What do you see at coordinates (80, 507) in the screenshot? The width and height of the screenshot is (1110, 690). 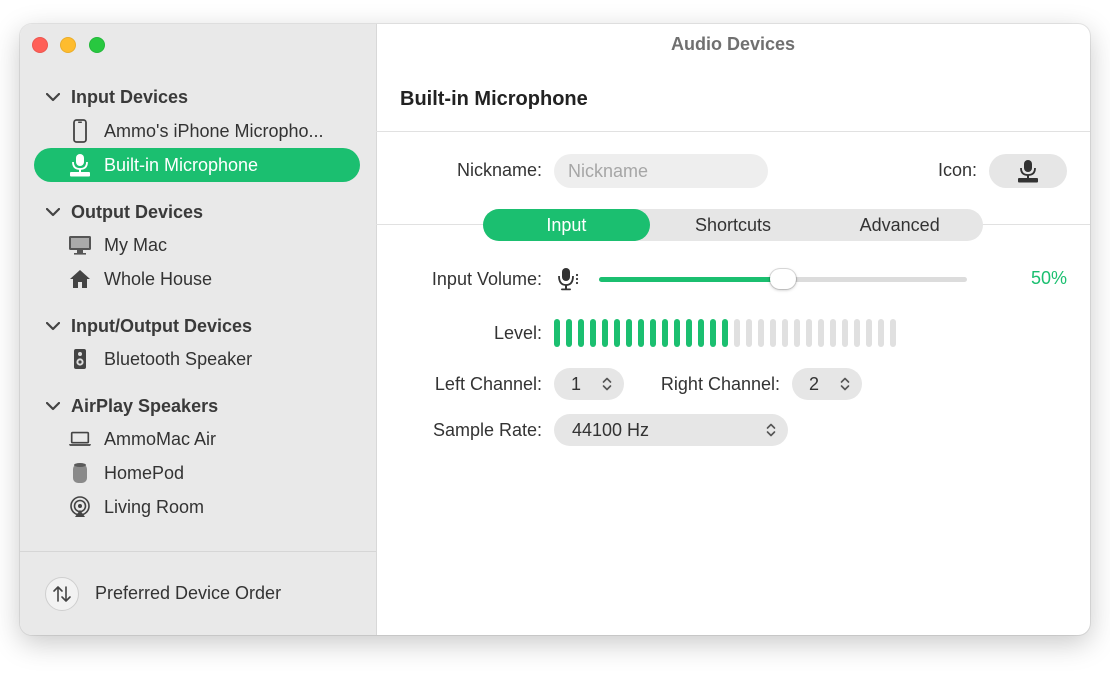 I see `airplay-icon` at bounding box center [80, 507].